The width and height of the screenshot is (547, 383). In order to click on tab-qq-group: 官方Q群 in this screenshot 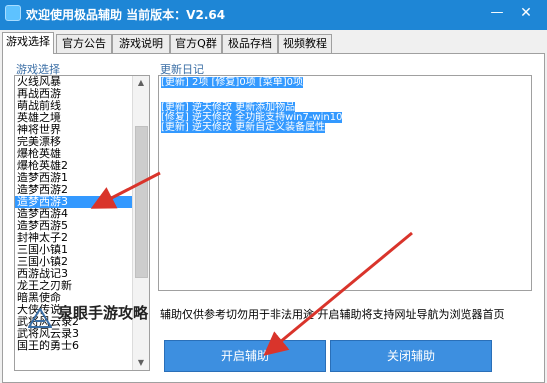, I will do `click(196, 43)`.